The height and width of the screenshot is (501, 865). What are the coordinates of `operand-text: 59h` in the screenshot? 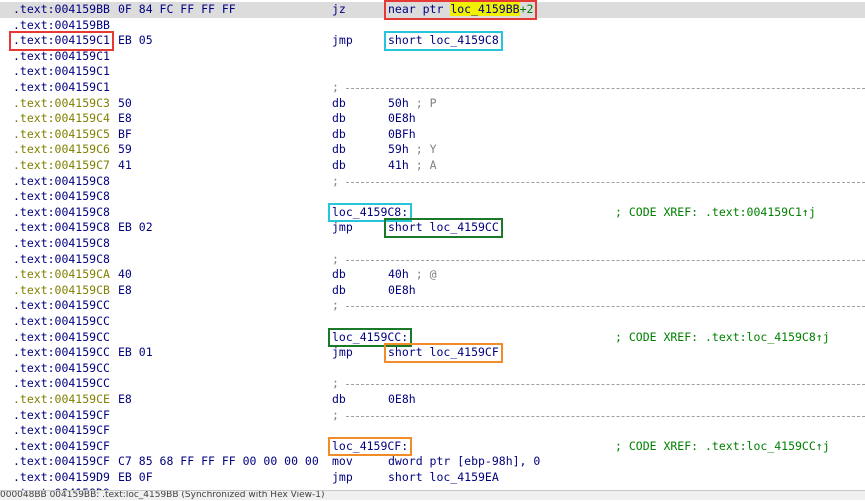 It's located at (398, 149).